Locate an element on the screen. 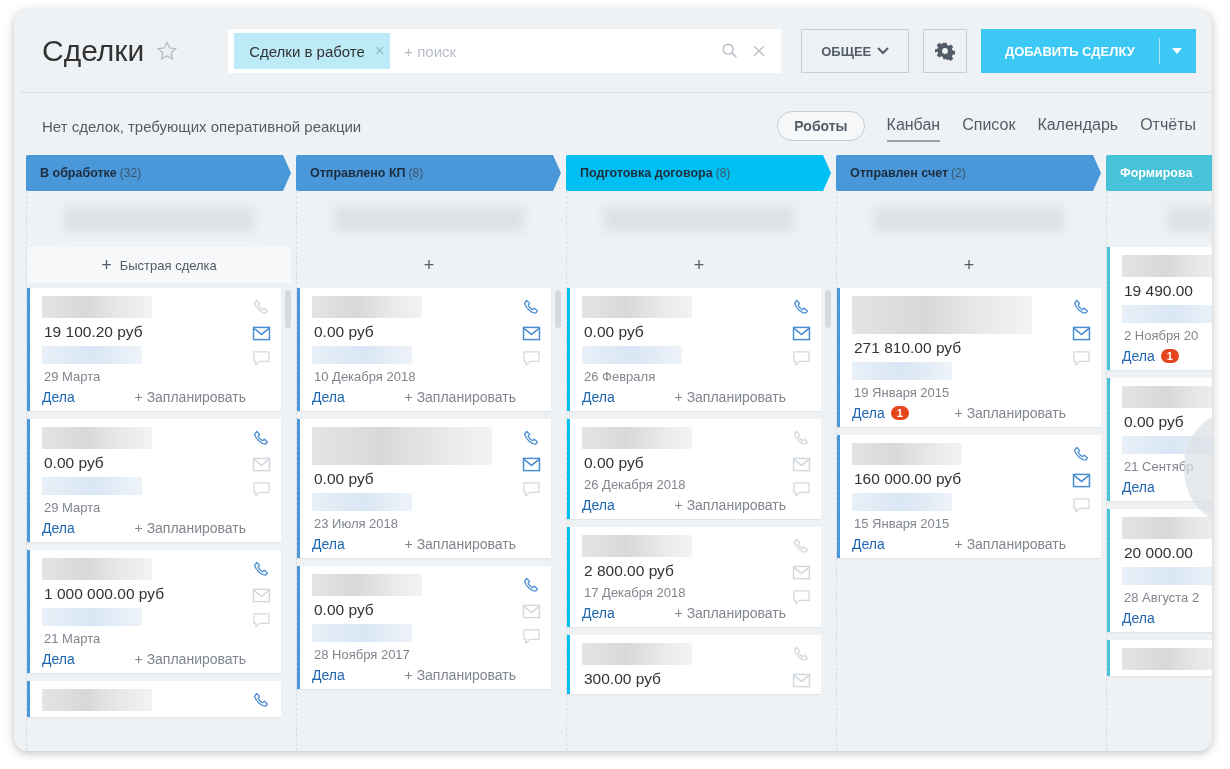 The width and height of the screenshot is (1230, 769). deal-amount: 271 810.00 руб is located at coordinates (908, 348).